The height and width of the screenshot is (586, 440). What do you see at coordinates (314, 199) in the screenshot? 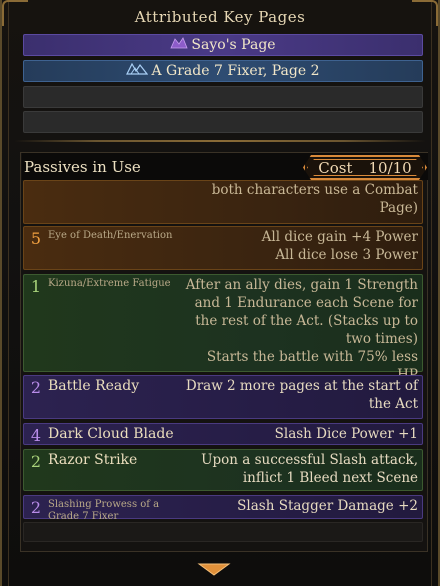
I see `passive-description: both characters use a Combat Page)` at bounding box center [314, 199].